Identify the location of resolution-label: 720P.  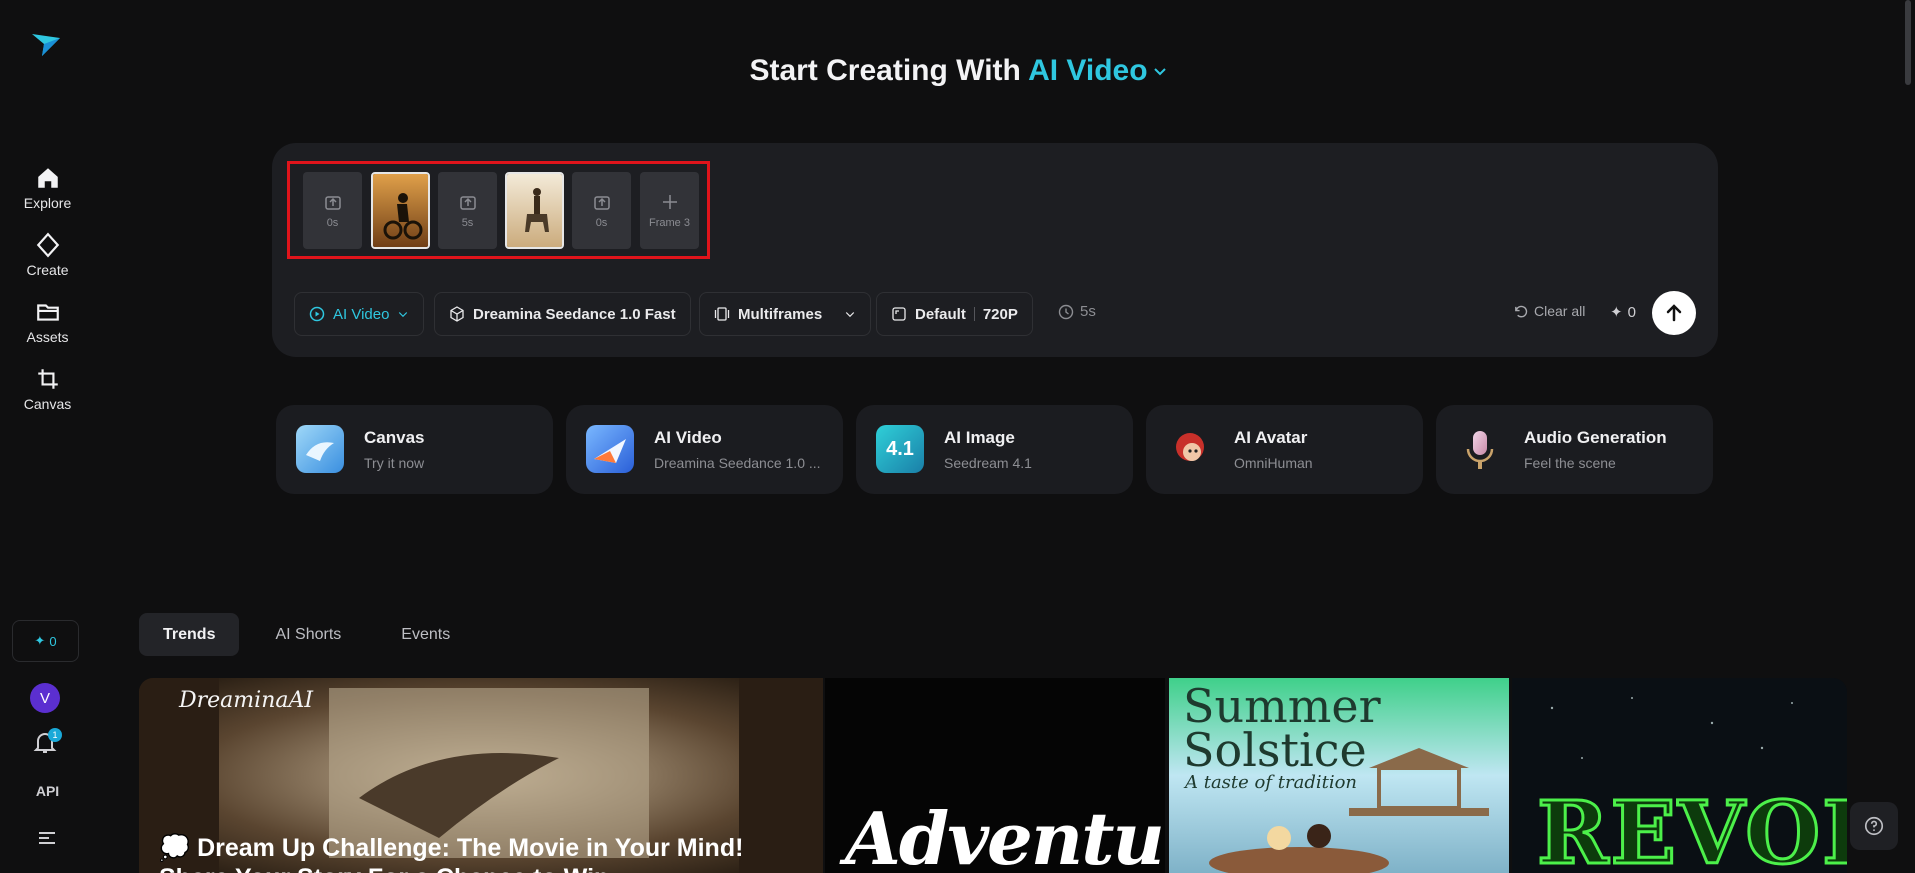
(1000, 314).